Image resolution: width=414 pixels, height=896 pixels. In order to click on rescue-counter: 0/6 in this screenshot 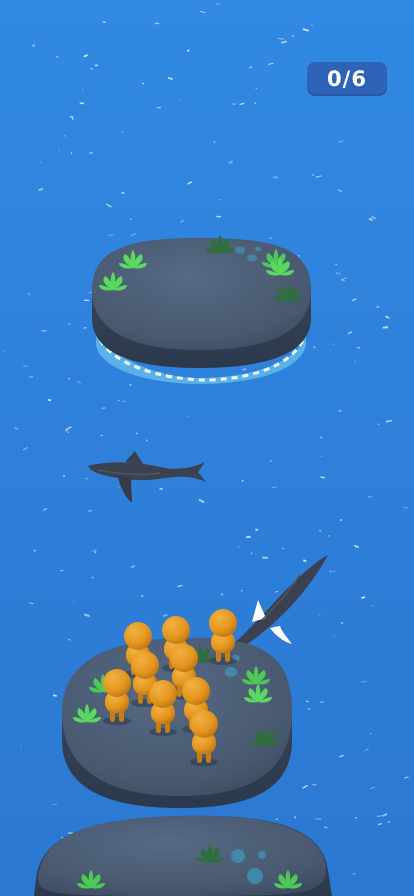, I will do `click(347, 79)`.